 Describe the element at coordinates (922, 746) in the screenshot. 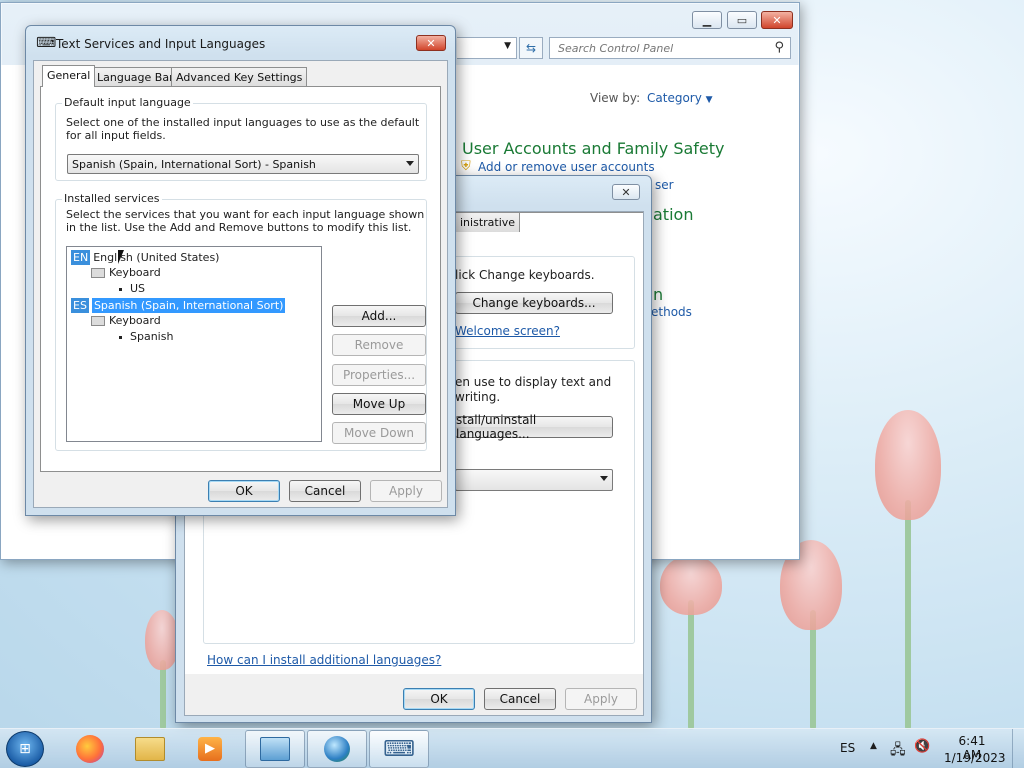

I see `volume-muted-icon: 🔇` at that location.